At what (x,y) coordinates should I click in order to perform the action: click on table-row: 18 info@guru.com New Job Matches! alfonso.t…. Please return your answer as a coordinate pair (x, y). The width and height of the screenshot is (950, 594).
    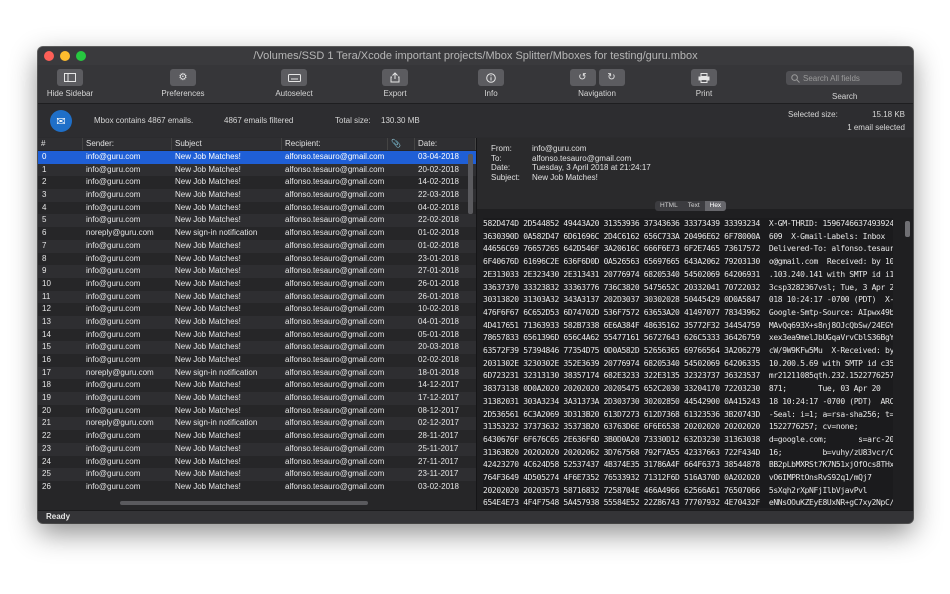
    Looking at the image, I should click on (257, 385).